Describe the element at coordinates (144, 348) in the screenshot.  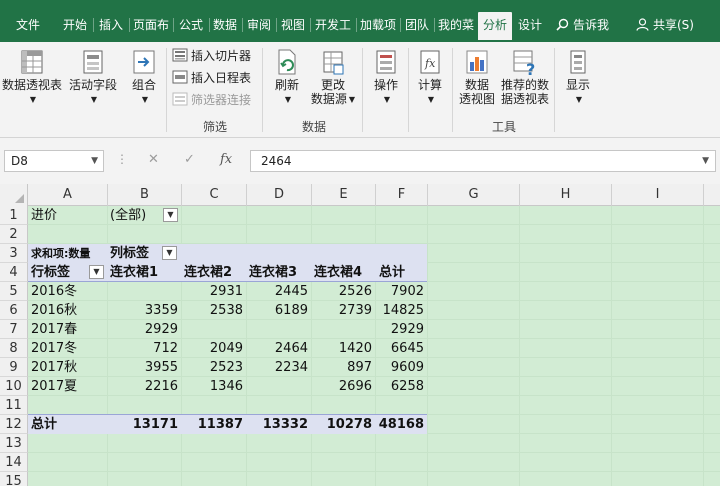
I see `data-cell: 712` at that location.